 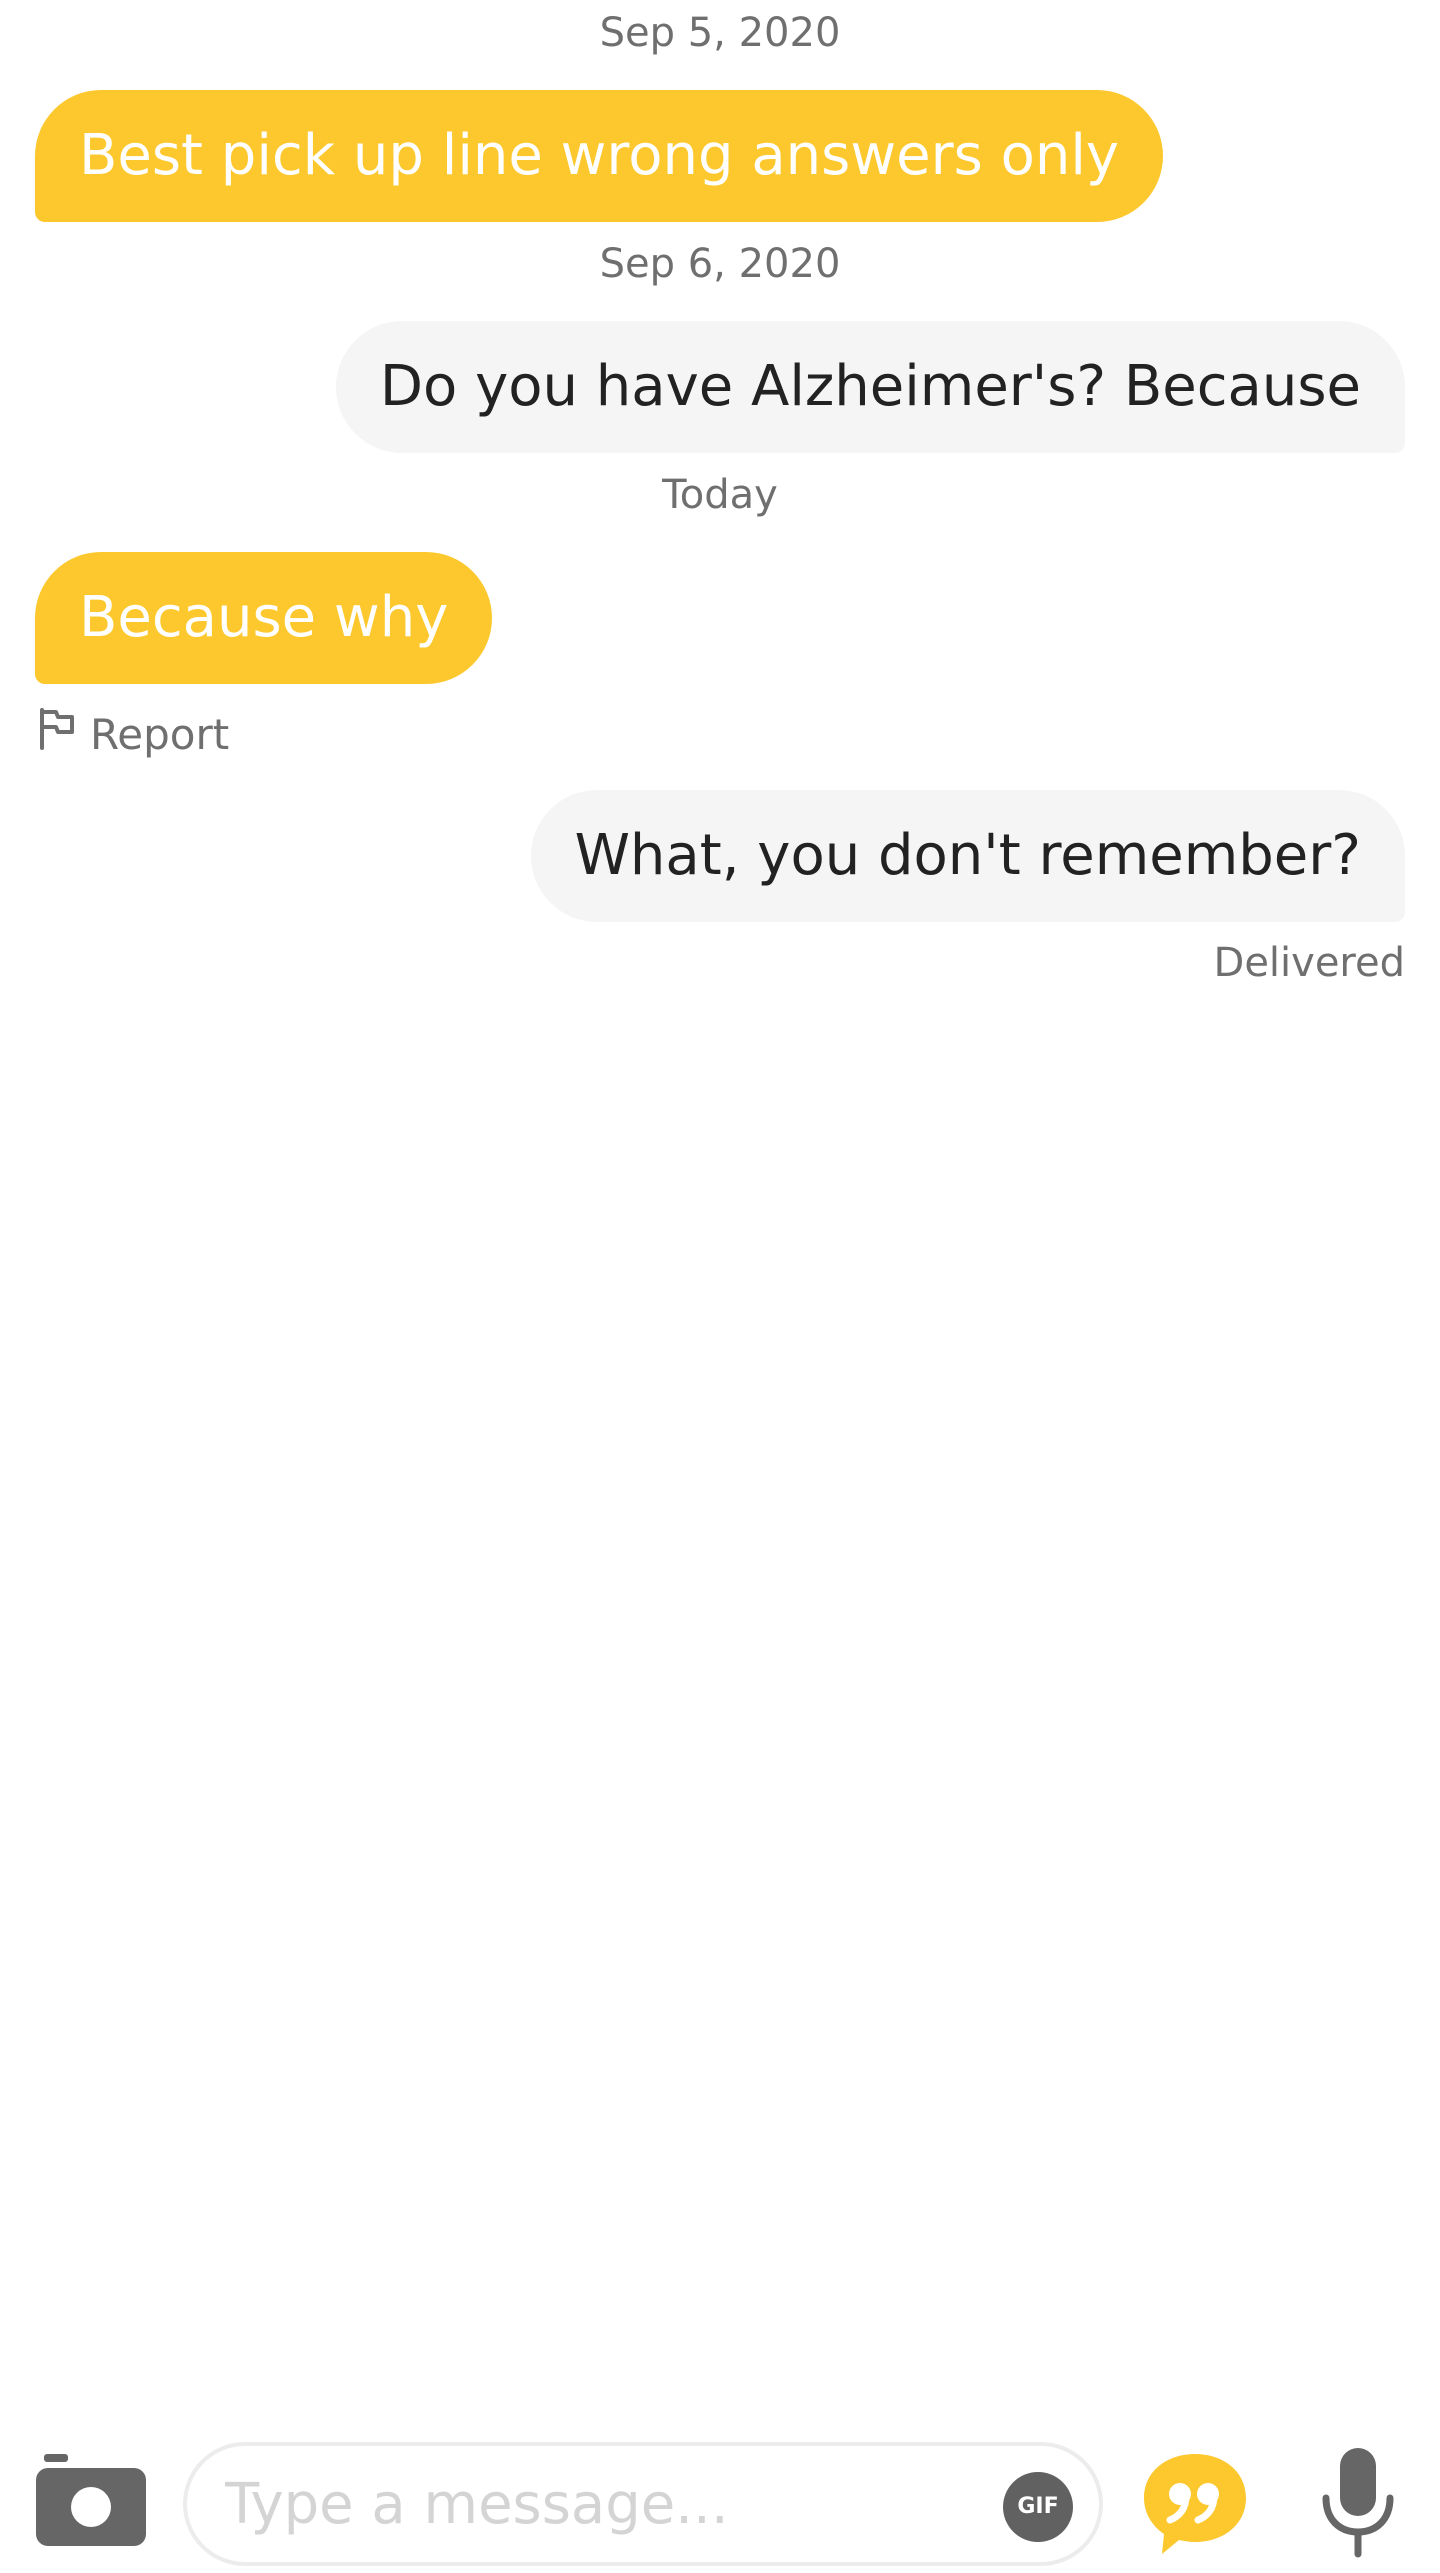 I want to click on message-input-wrapper: GIF, so click(x=643, y=2504).